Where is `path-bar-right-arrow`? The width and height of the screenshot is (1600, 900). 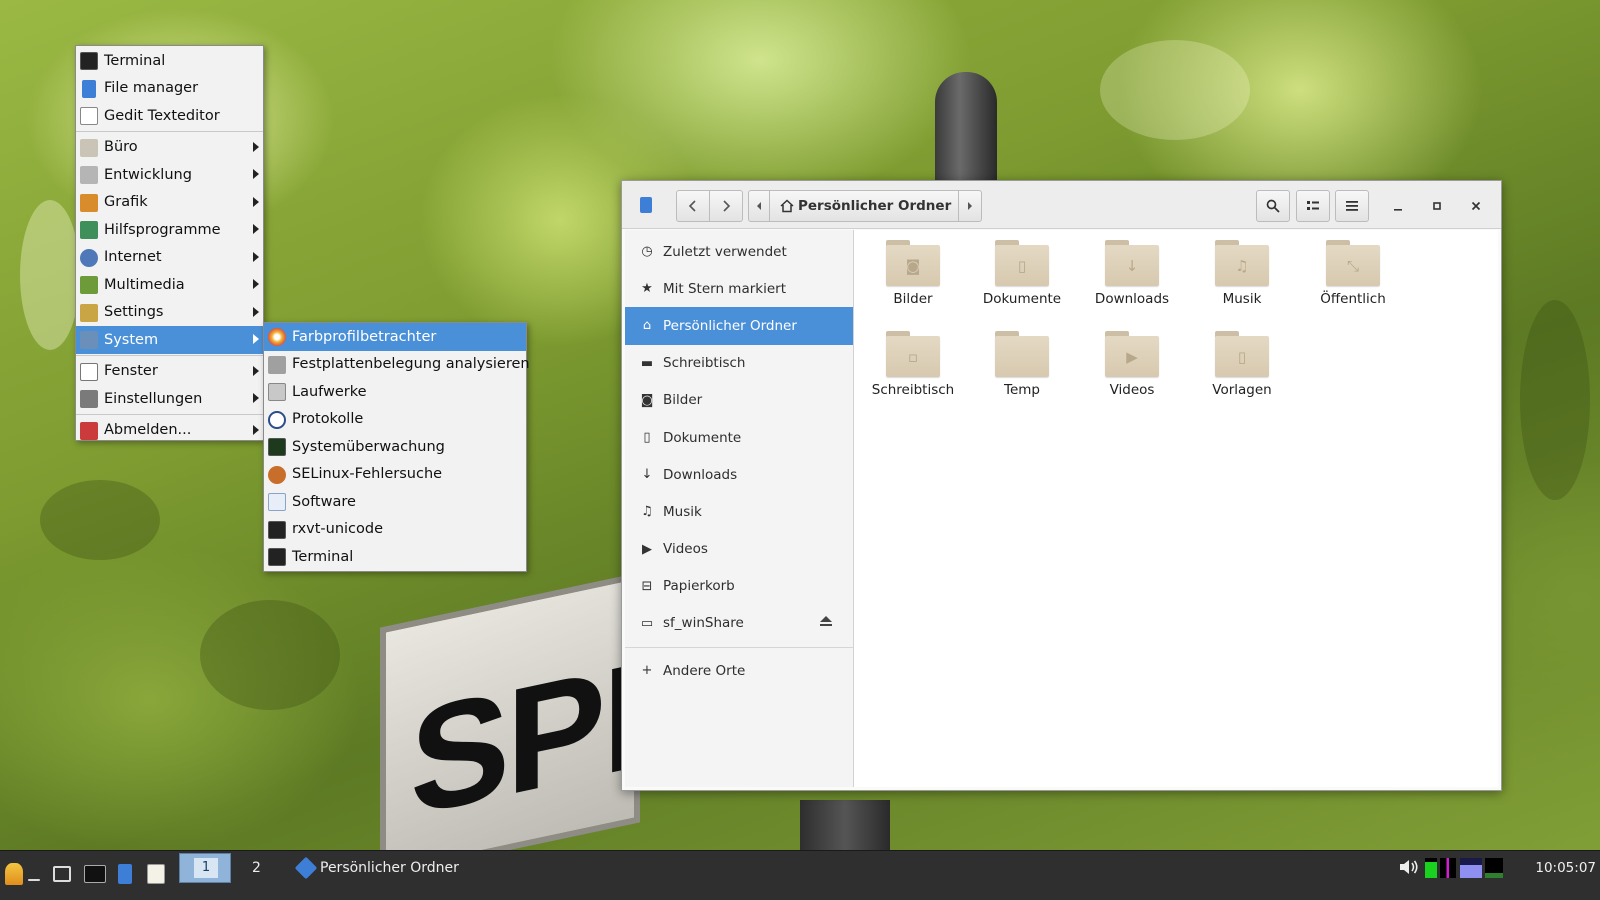
path-bar-right-arrow is located at coordinates (970, 206).